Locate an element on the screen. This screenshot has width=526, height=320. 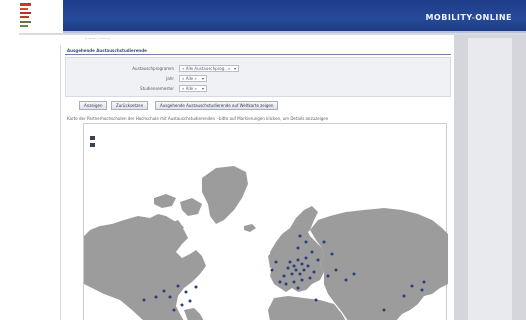
mobility-online-brand: MOBILITY-ONLINE is located at coordinates (468, 17).